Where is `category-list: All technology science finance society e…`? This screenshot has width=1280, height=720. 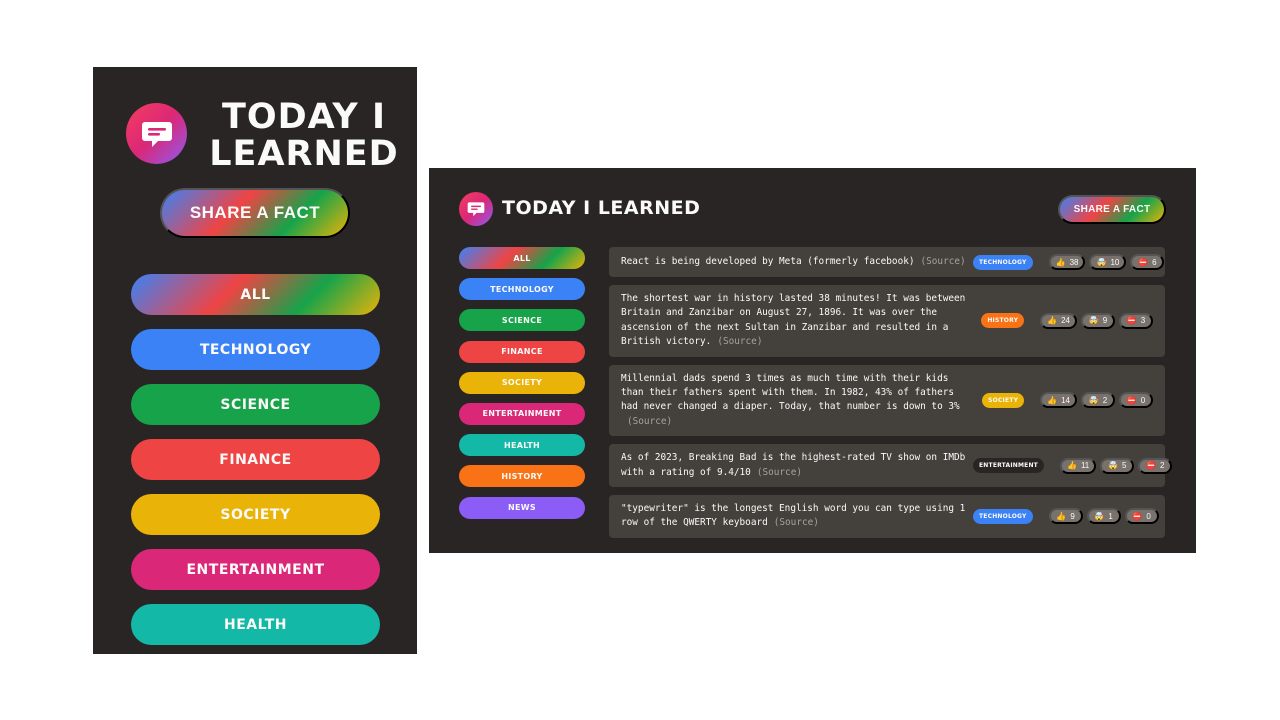 category-list: All technology science finance society e… is located at coordinates (255, 464).